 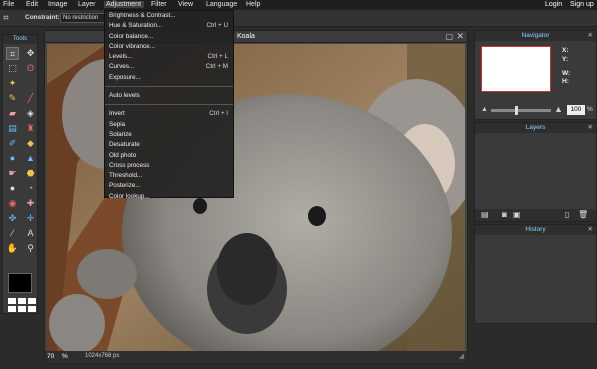 What do you see at coordinates (50, 356) in the screenshot?
I see `zoom-value: 70` at bounding box center [50, 356].